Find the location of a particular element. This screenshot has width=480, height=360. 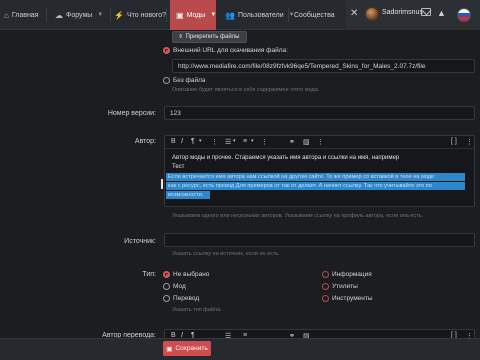

nav-item-forums: ☁ Форумы ▼ is located at coordinates (79, 15).